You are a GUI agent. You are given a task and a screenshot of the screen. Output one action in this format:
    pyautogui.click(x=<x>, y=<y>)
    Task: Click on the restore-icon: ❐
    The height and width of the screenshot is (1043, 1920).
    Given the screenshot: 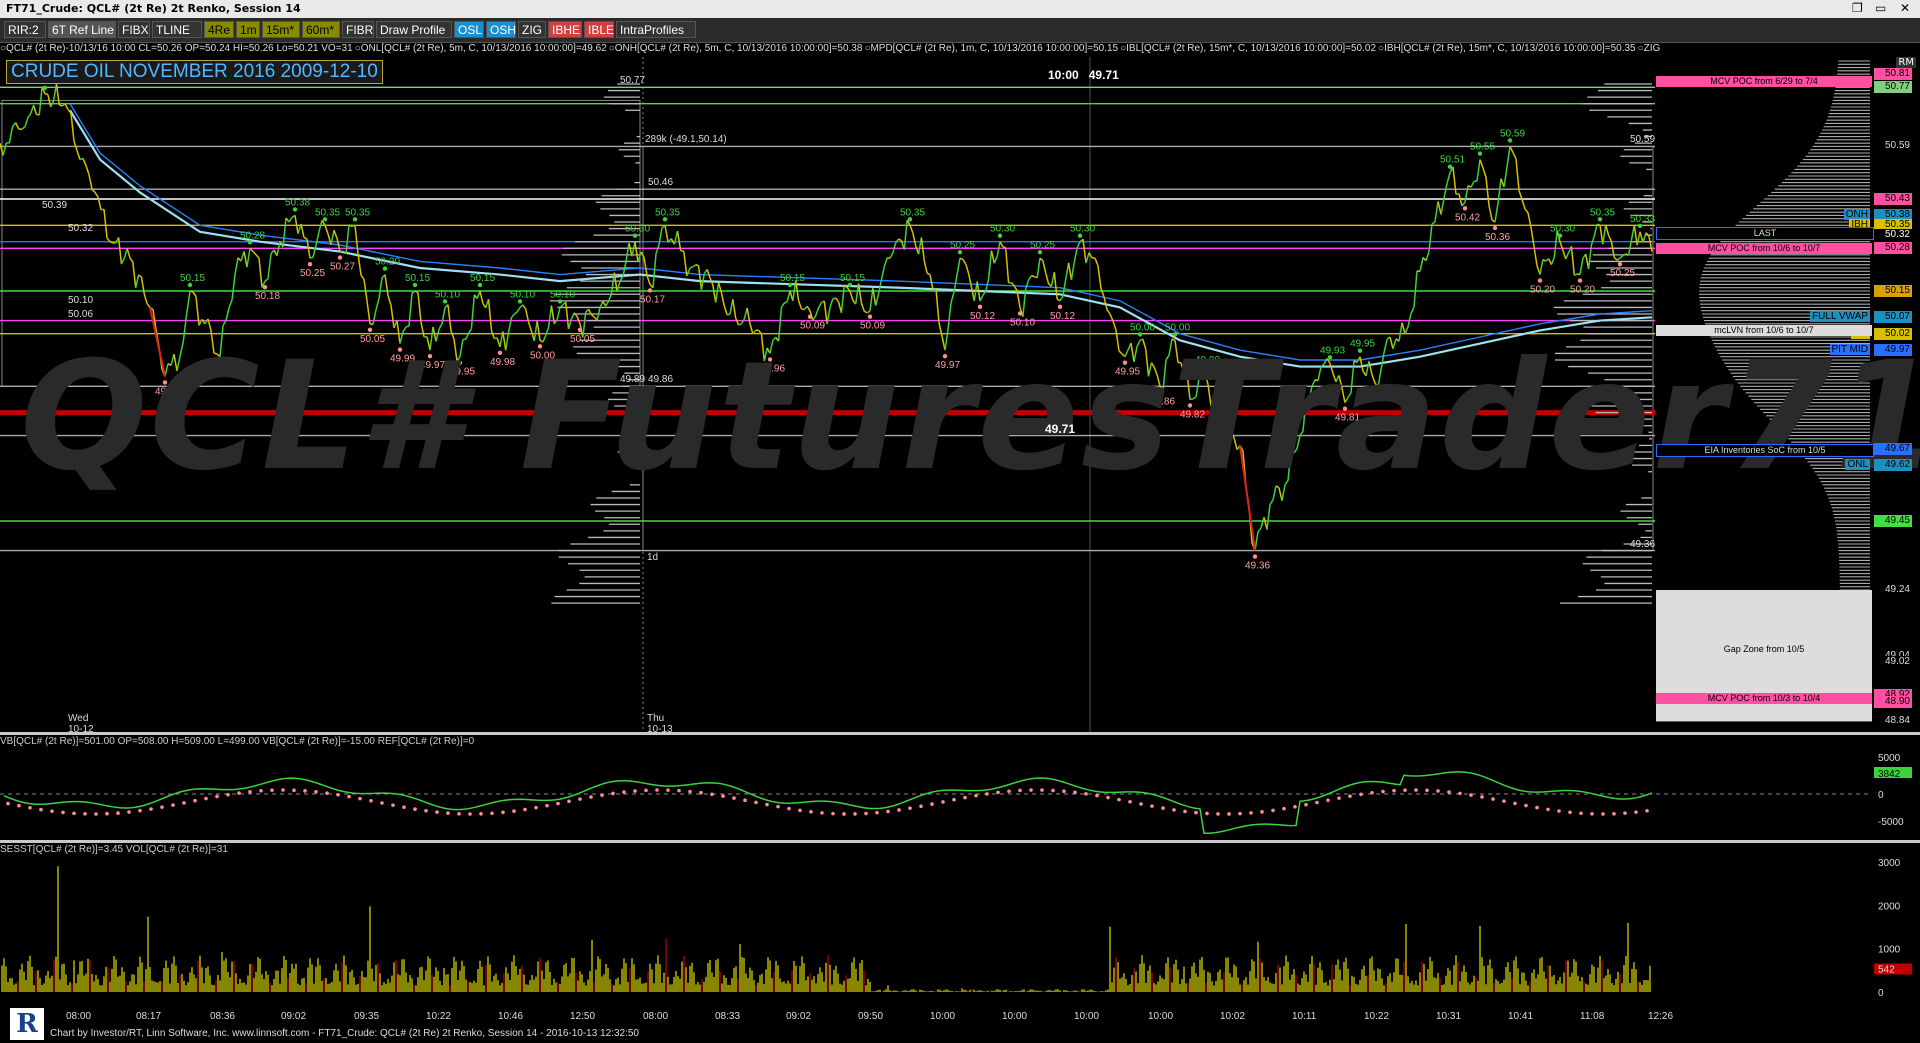 What is the action you would take?
    pyautogui.click(x=1857, y=8)
    